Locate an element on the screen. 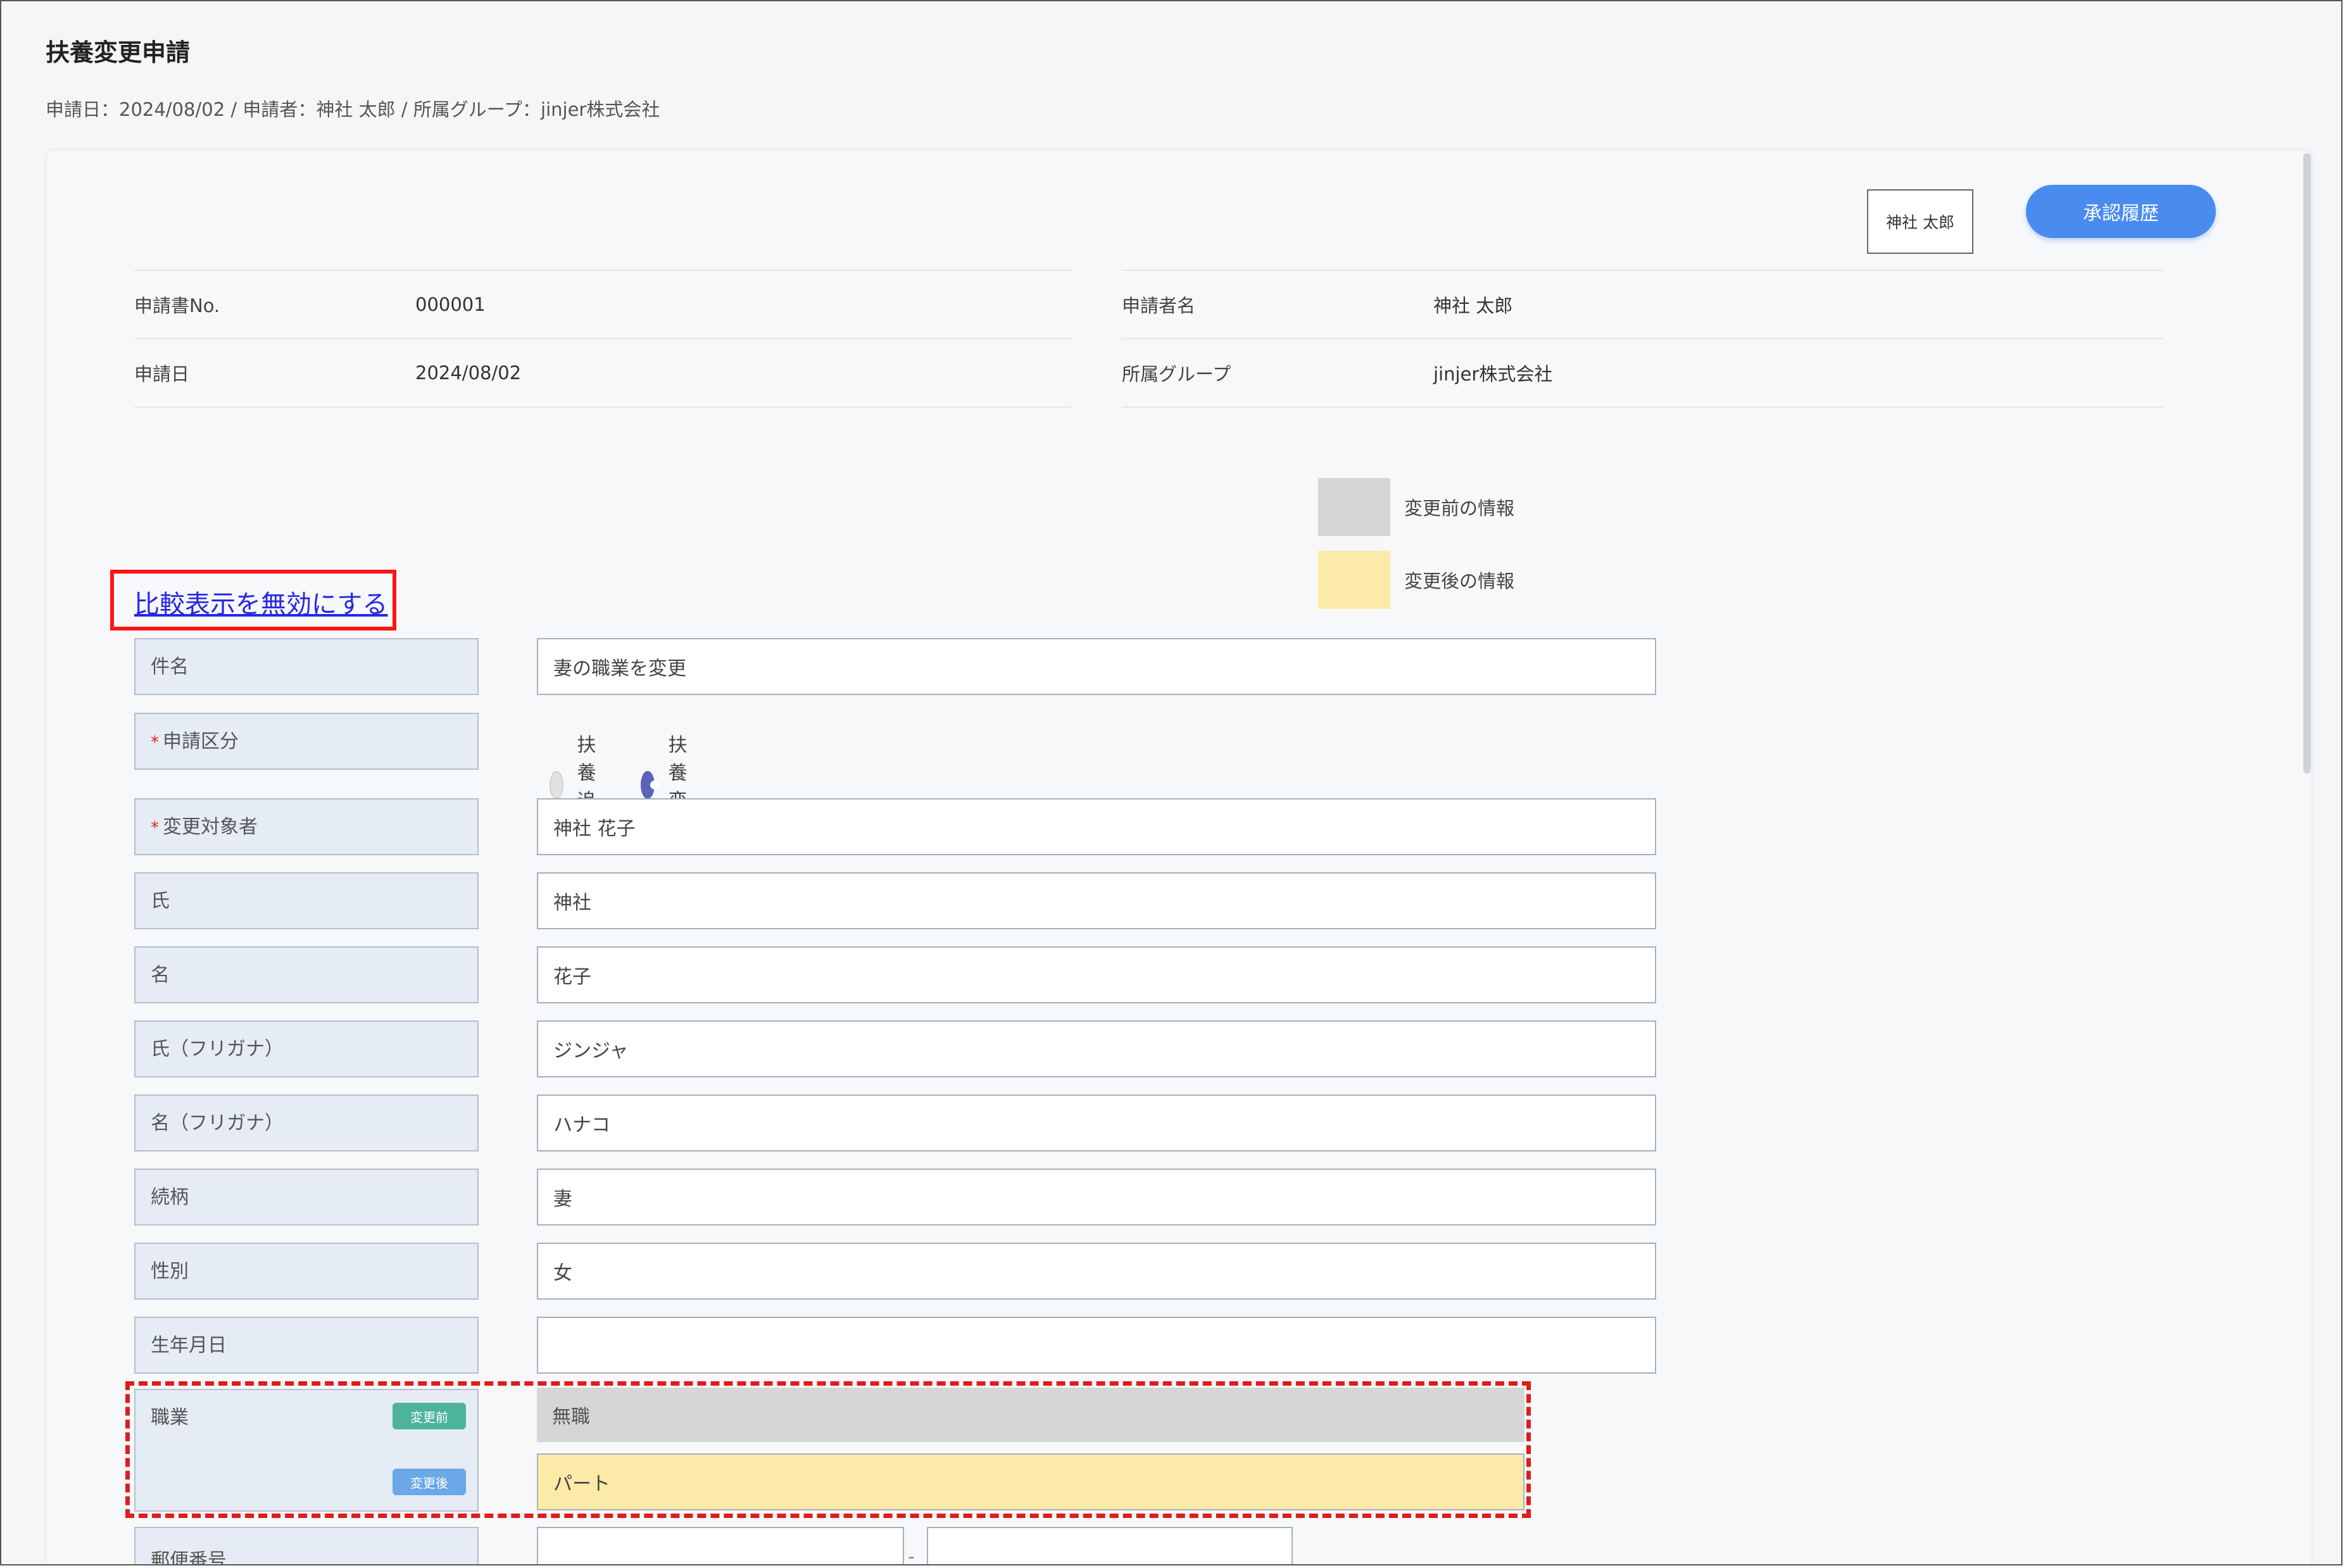  field-label-text: 名（フリガナ） is located at coordinates (217, 1123).